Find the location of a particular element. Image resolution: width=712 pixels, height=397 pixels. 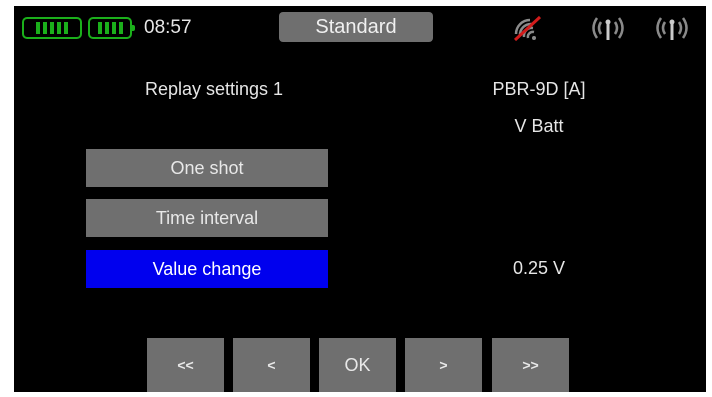

transmitter-battery-icon is located at coordinates (52, 28).